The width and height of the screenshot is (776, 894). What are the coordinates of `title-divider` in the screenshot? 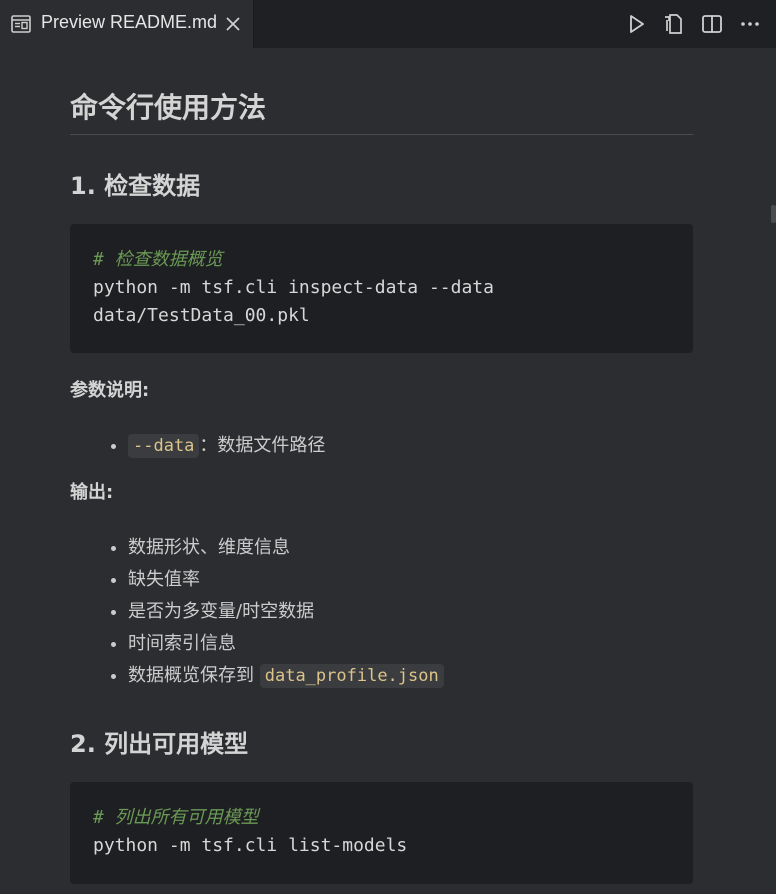 It's located at (381, 134).